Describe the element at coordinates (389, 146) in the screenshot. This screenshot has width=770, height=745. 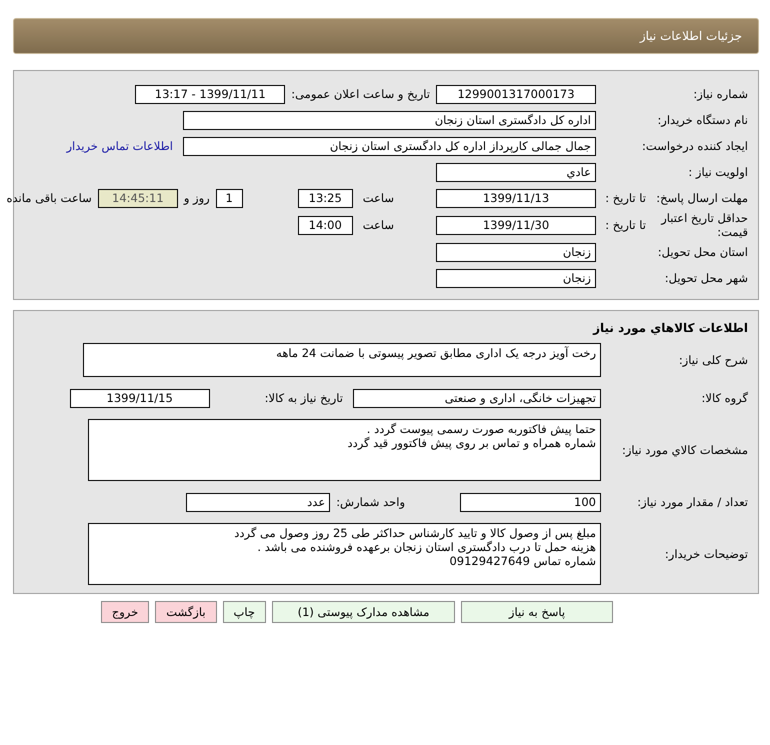
I see `requester-field: جمال جمالی کارپرداز اداره کل دادگستری استان زنجان` at that location.